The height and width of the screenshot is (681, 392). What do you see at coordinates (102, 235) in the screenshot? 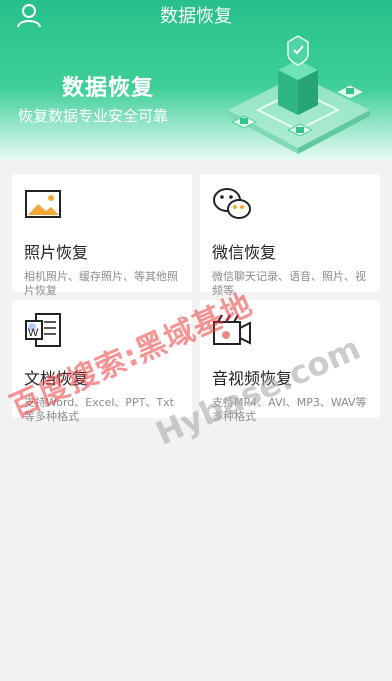
I see `photo-recovery-card: 照片恢复 相机照片、缓存照片、等其他照片恢复` at bounding box center [102, 235].